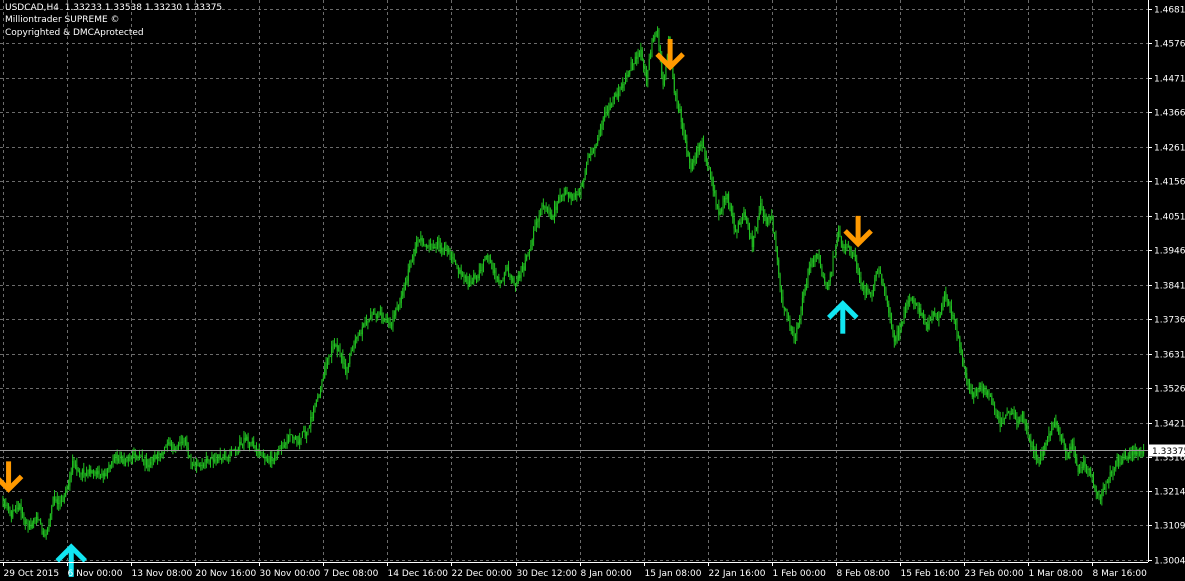  Describe the element at coordinates (1169, 321) in the screenshot. I see `y-axis-label: 1.37360` at that location.